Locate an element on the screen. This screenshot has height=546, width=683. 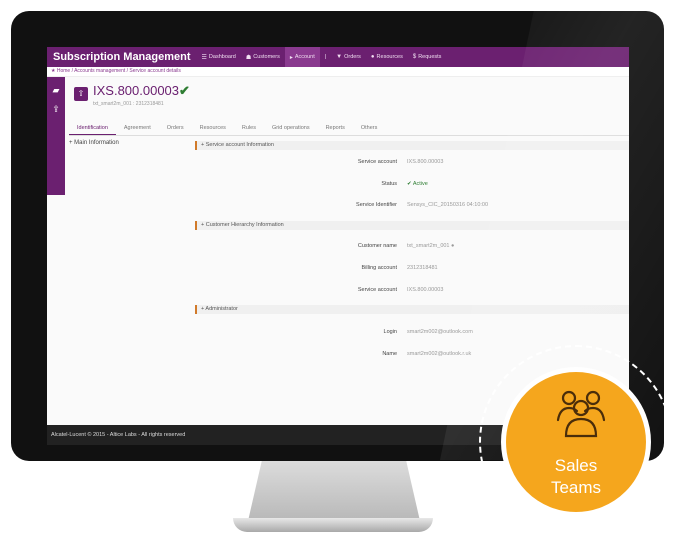
sales-teams-badge: Sales Teams is located at coordinates (576, 442).